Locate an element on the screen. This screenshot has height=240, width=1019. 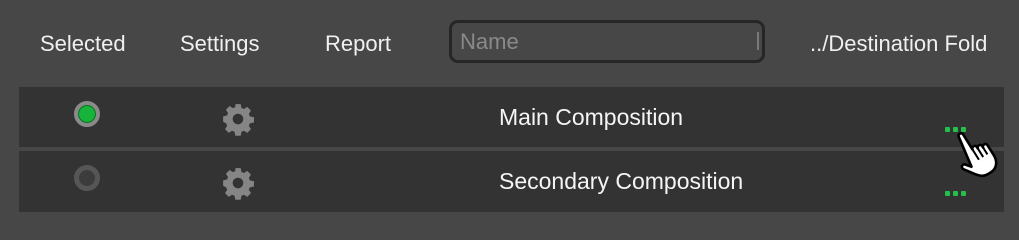
column-header-settings: Settings is located at coordinates (220, 44).